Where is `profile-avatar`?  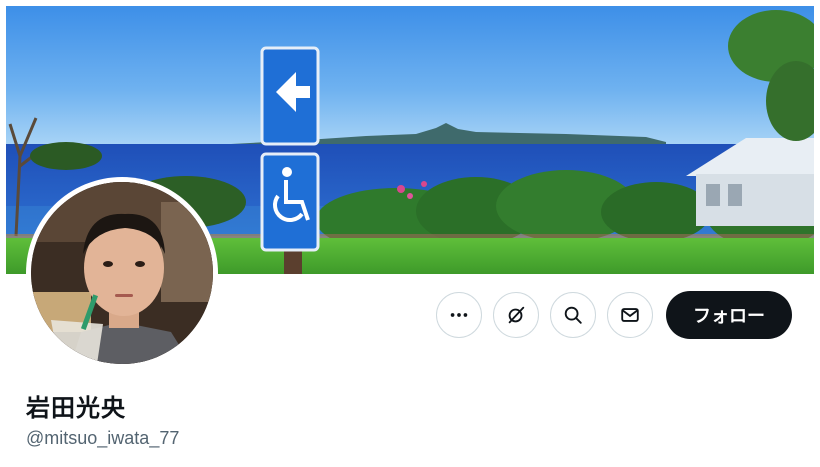 profile-avatar is located at coordinates (122, 273).